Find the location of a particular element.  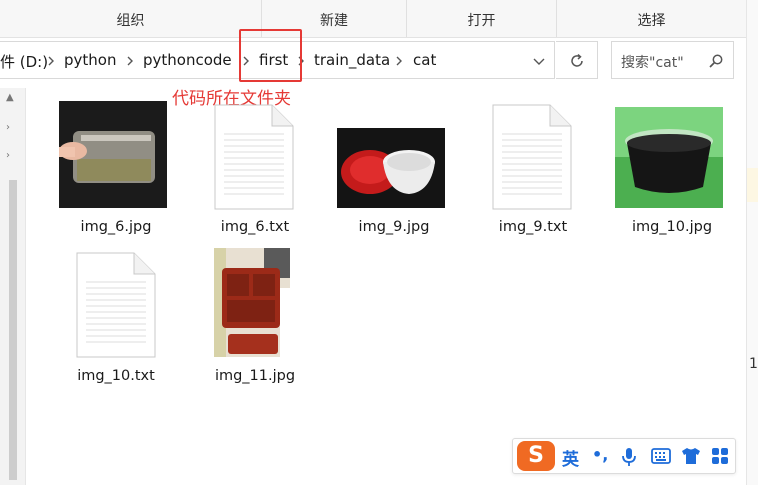

breadcrumb-drive: 件 (D:) is located at coordinates (24, 61).